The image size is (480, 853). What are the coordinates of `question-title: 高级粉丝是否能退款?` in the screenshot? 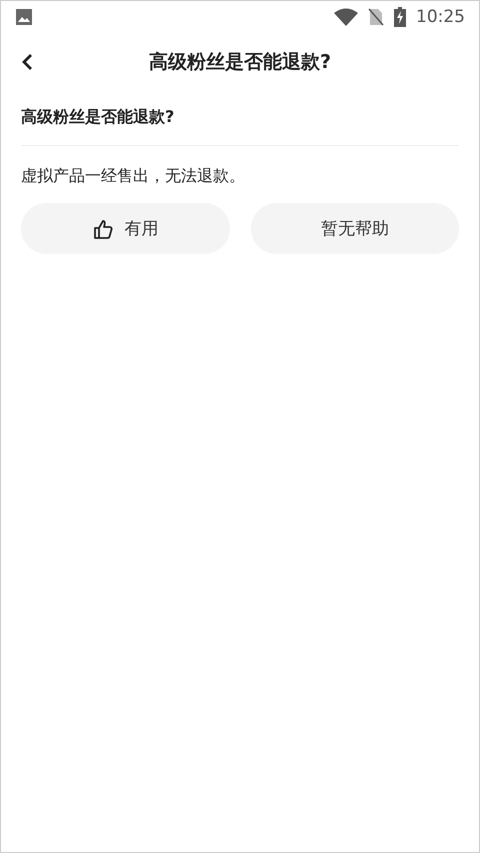 It's located at (97, 116).